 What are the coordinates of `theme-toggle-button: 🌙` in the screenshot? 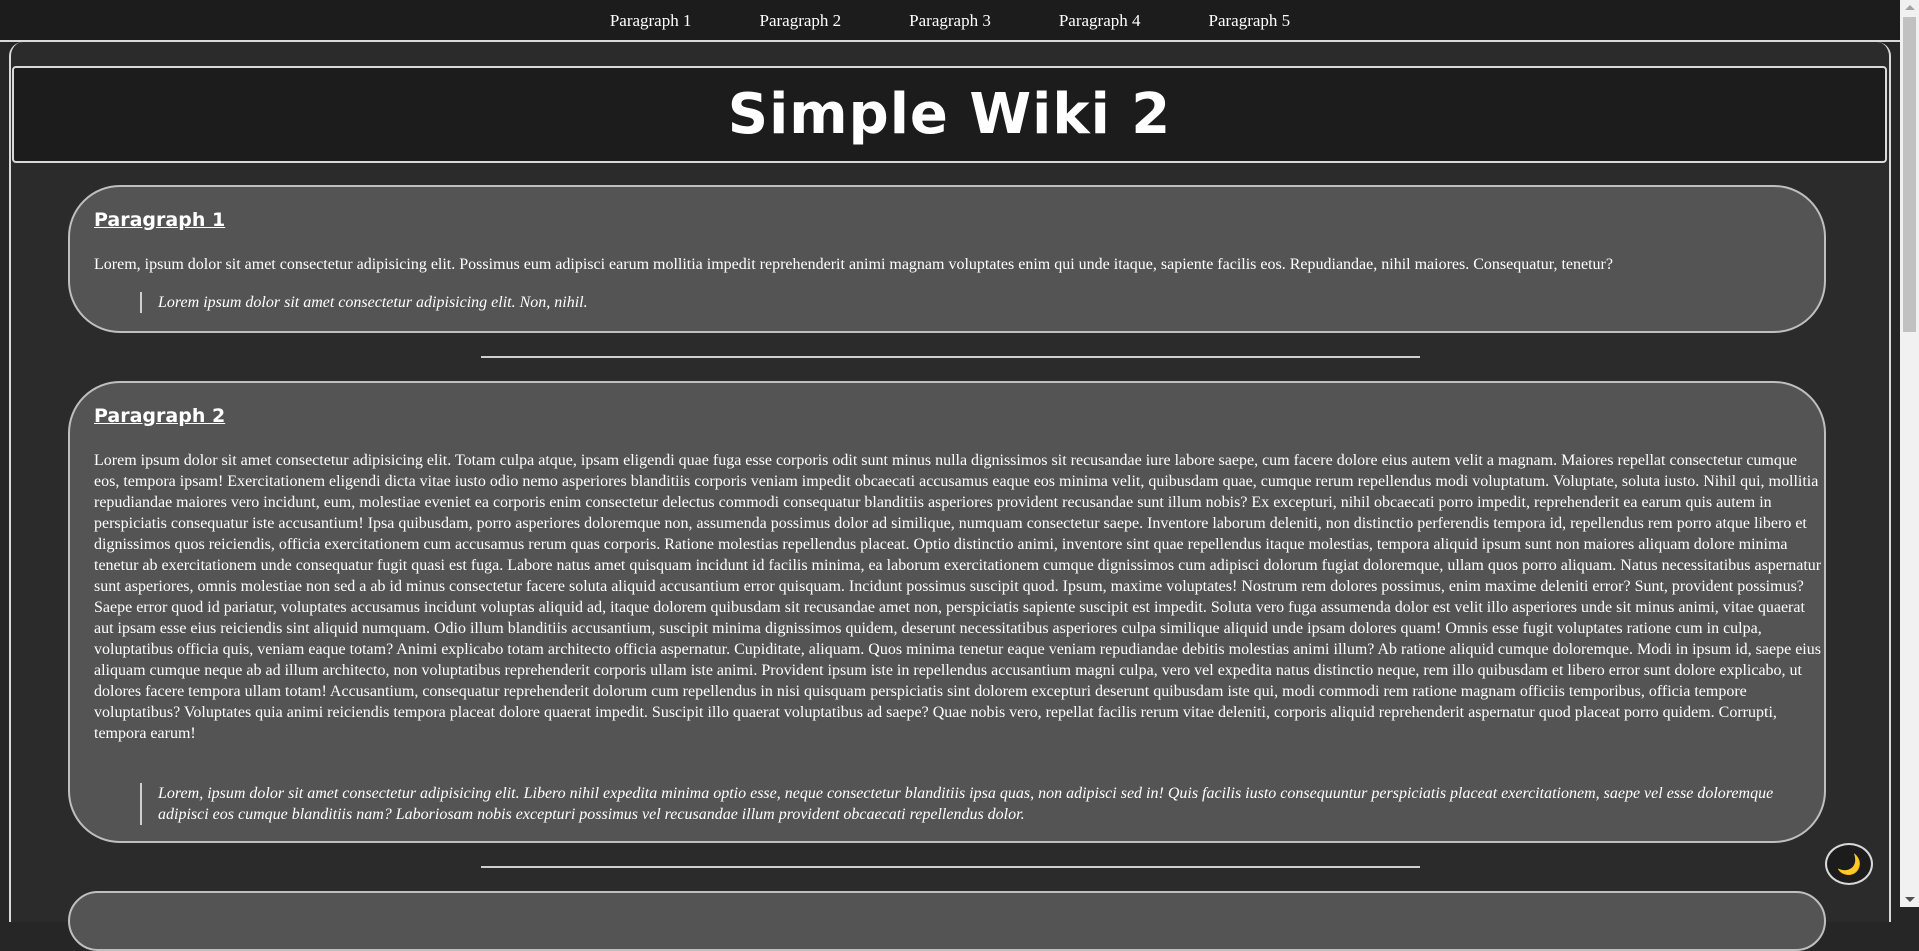 It's located at (1849, 864).